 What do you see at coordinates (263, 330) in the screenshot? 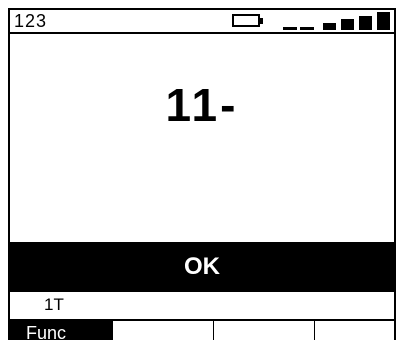
I see `function-key-3-button` at bounding box center [263, 330].